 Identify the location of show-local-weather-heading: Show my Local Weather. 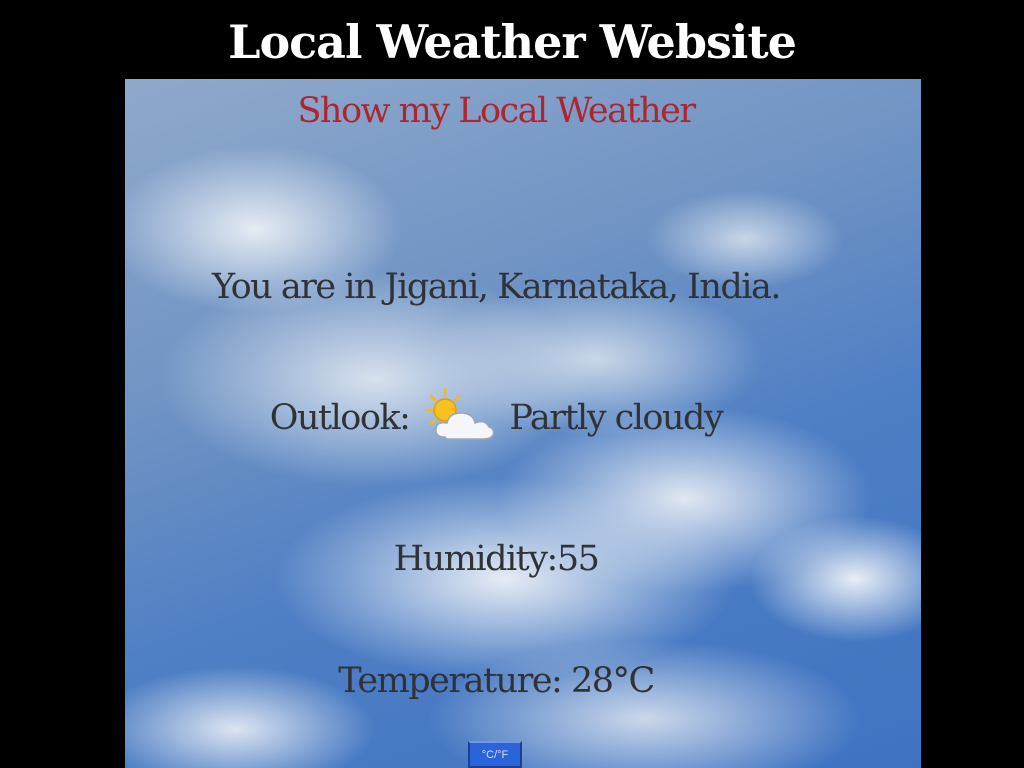
(496, 111).